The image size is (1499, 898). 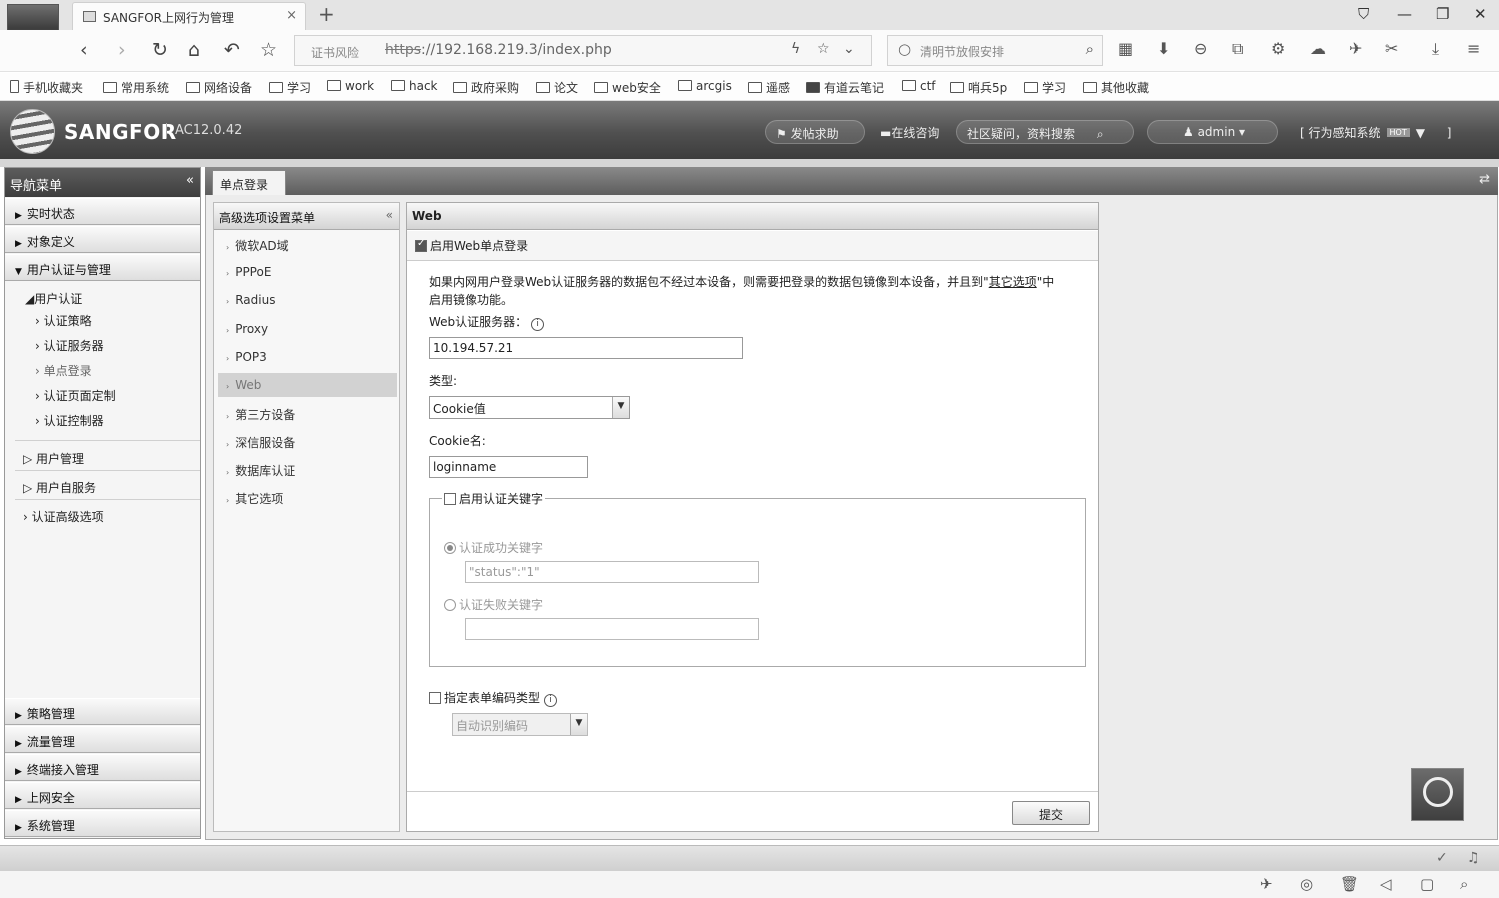 What do you see at coordinates (1237, 49) in the screenshot?
I see `translate-icon: ⧉` at bounding box center [1237, 49].